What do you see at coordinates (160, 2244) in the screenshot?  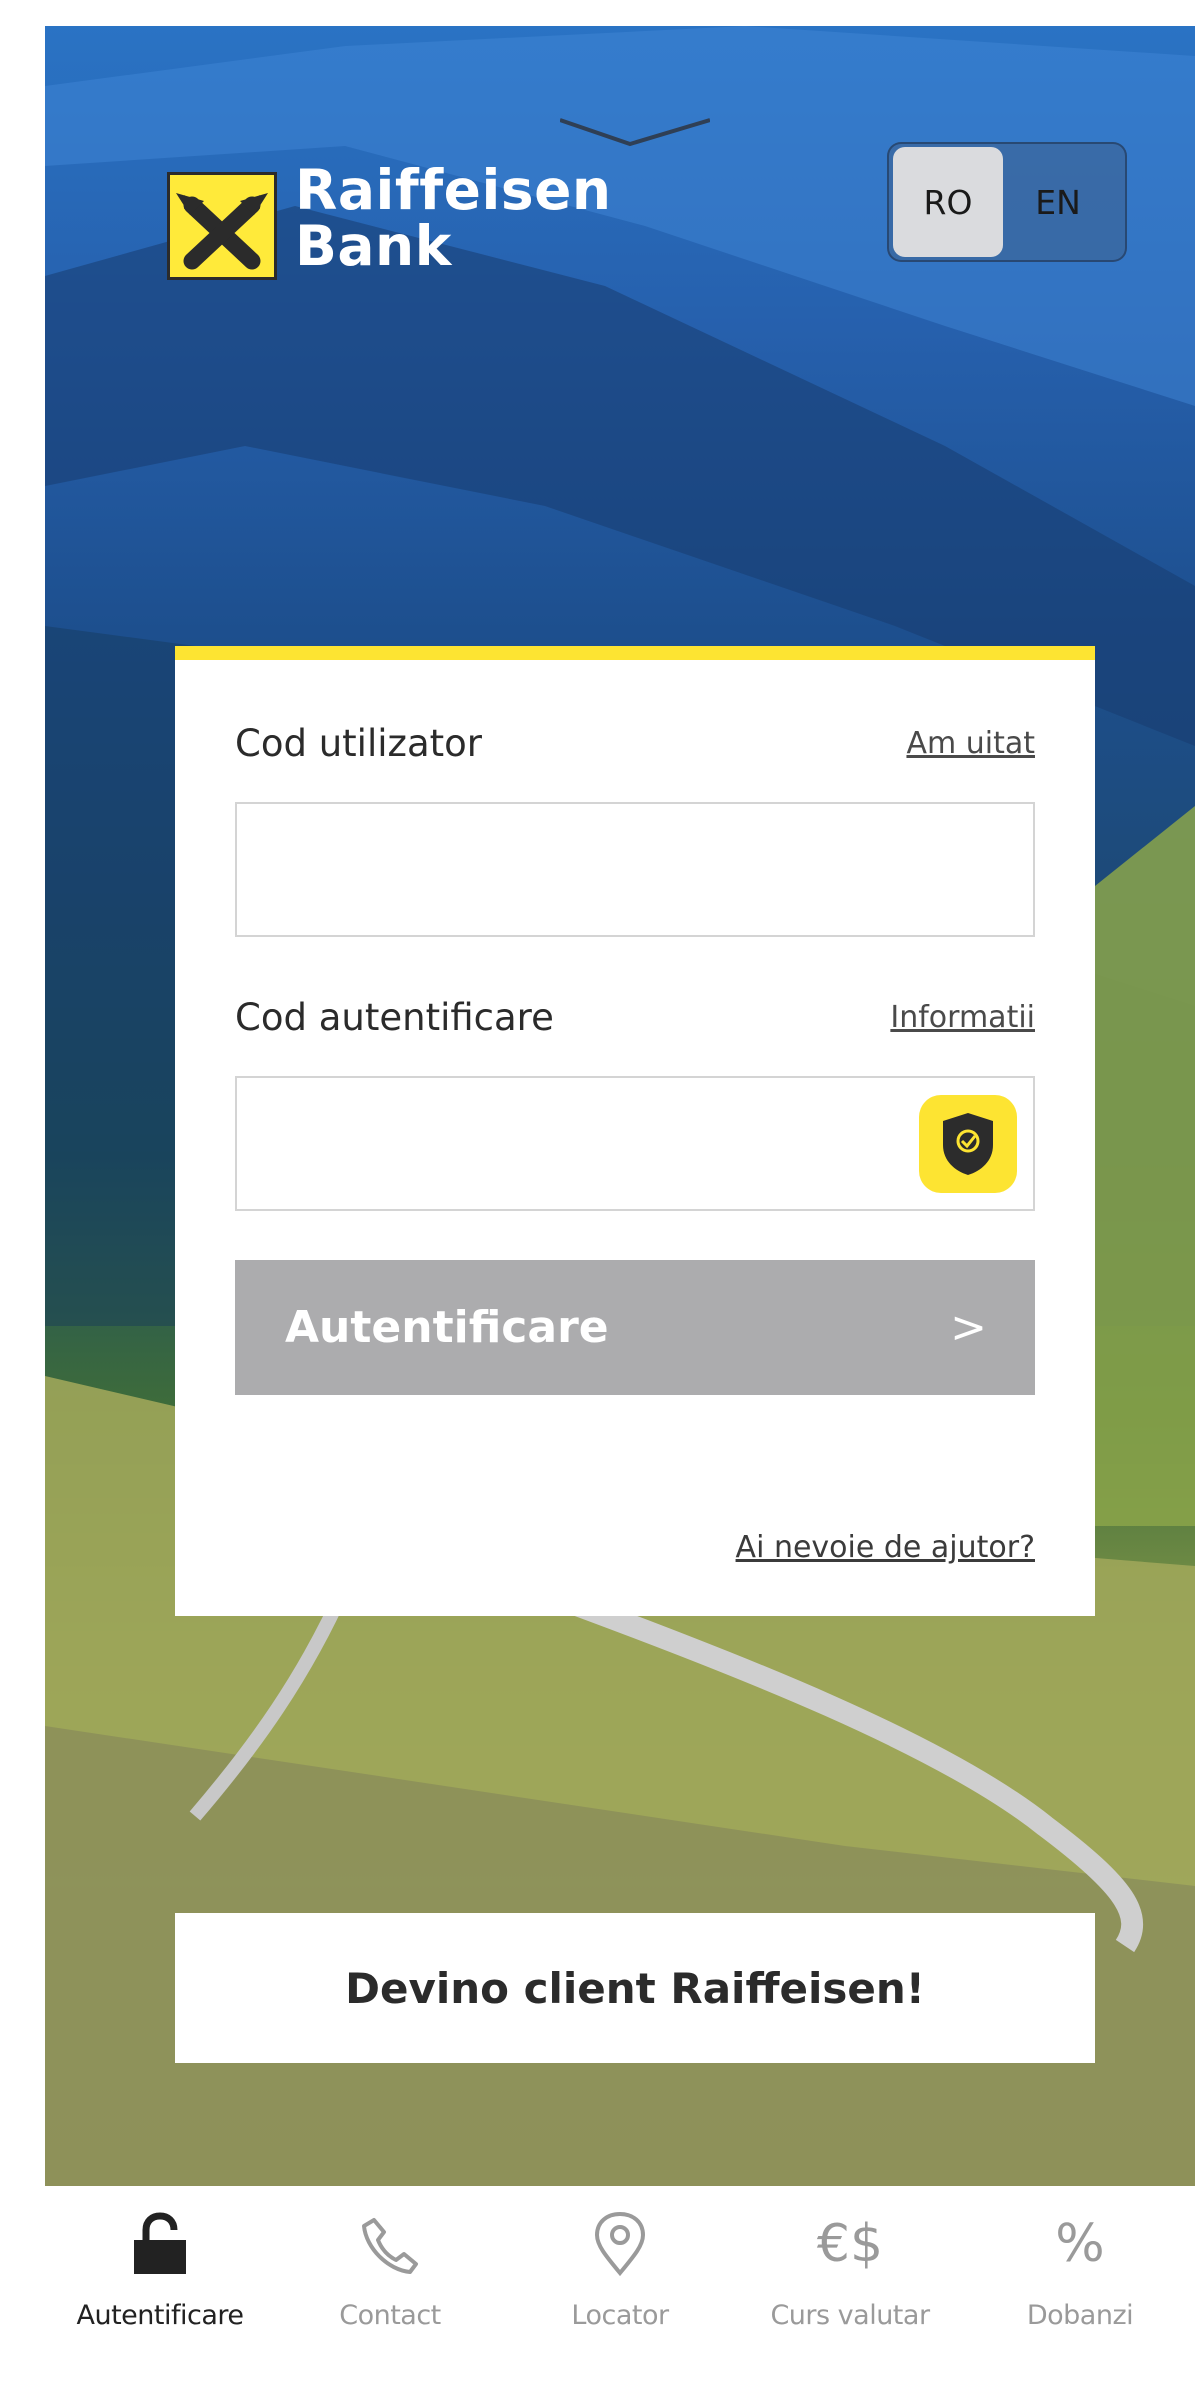 I see `lock-icon` at bounding box center [160, 2244].